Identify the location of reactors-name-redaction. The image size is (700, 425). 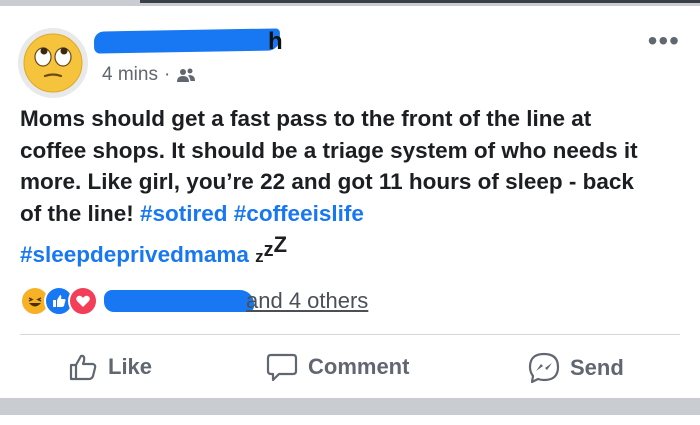
(179, 301).